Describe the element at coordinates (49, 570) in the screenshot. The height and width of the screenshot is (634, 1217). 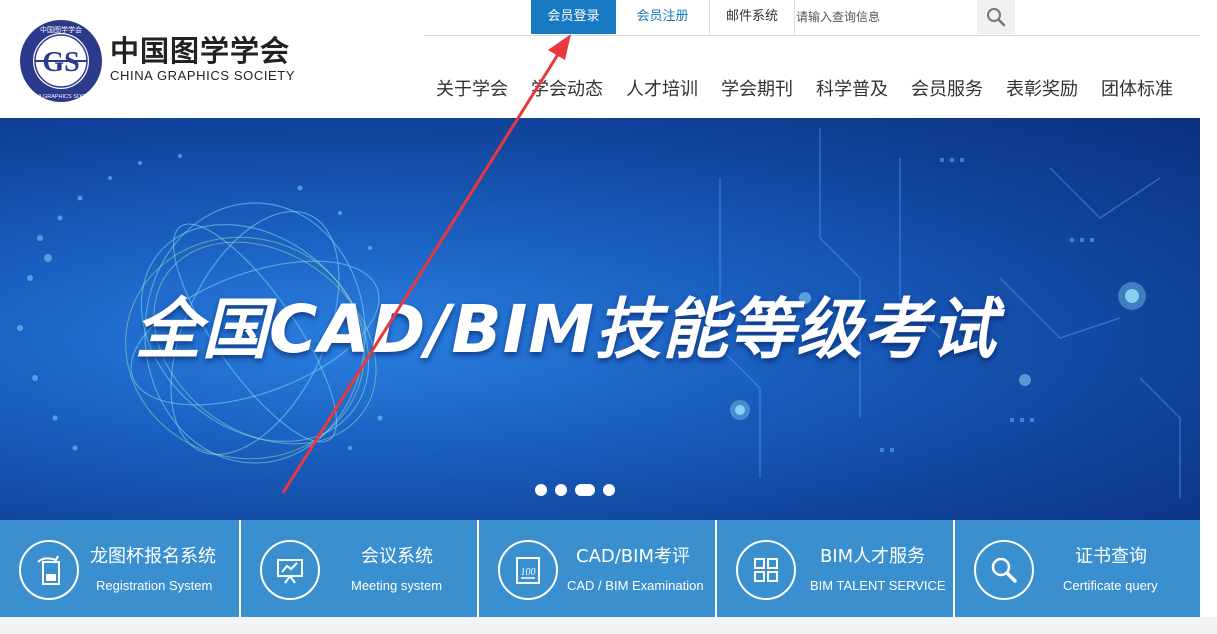
I see `registration-icon` at that location.